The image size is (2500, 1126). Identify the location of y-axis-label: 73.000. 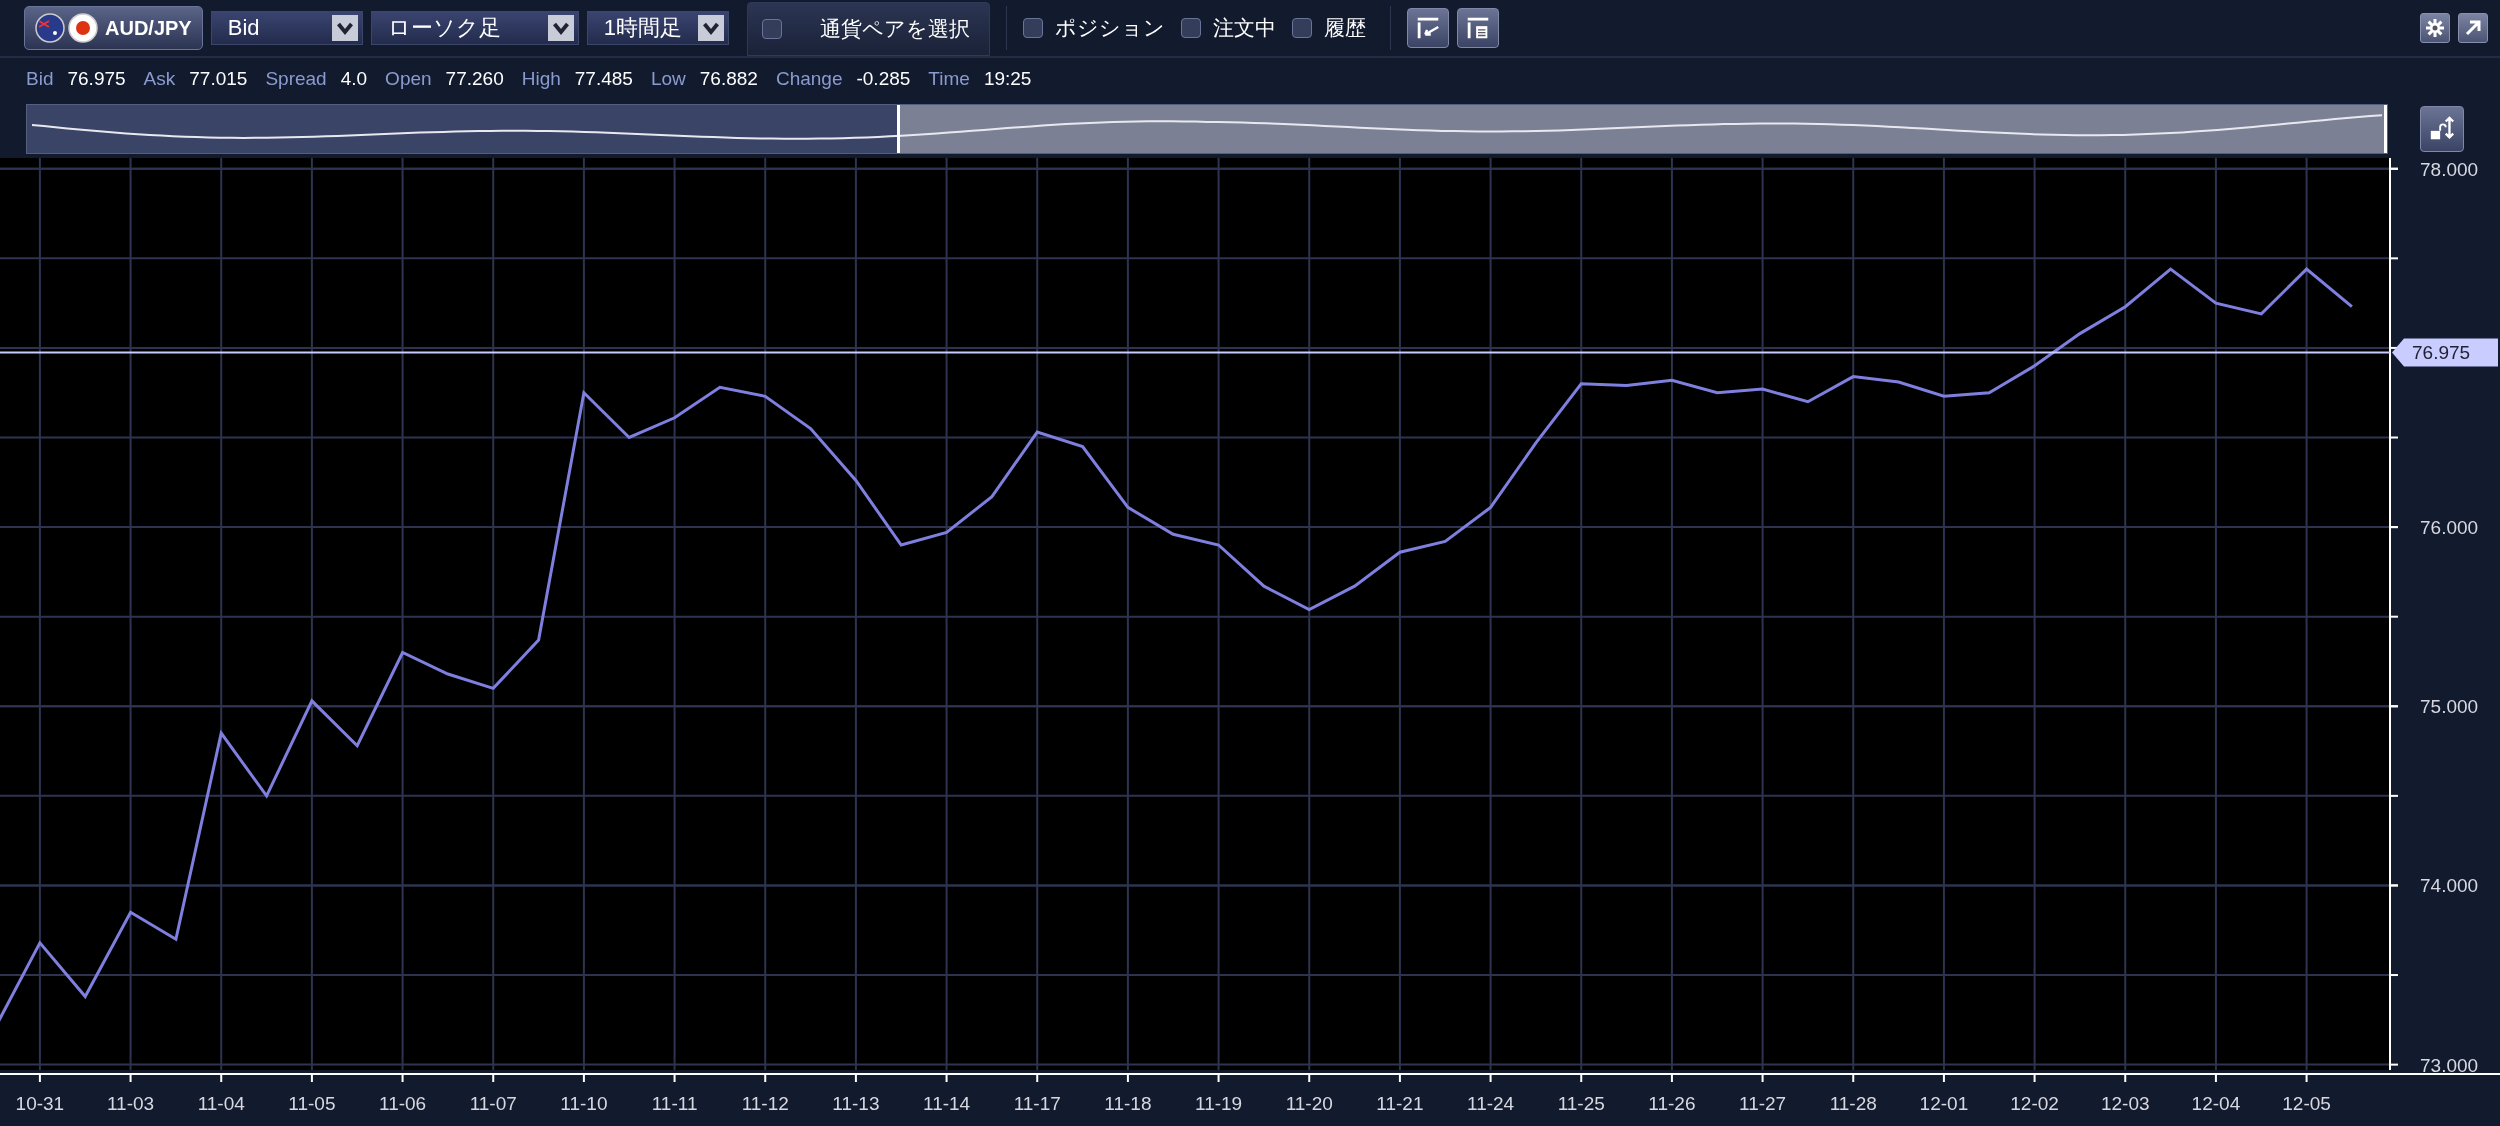
(2449, 1065).